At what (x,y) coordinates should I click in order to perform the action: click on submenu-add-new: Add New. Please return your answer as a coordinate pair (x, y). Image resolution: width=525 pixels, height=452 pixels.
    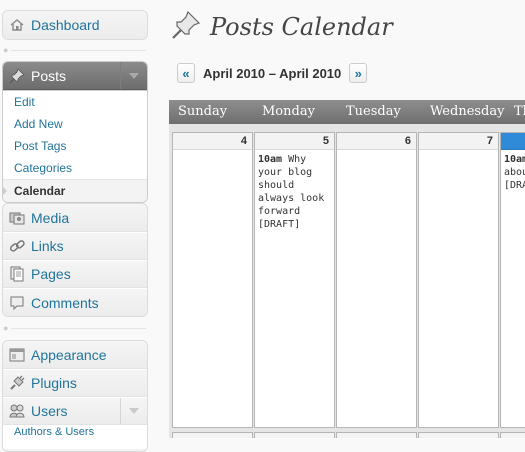
    Looking at the image, I should click on (75, 124).